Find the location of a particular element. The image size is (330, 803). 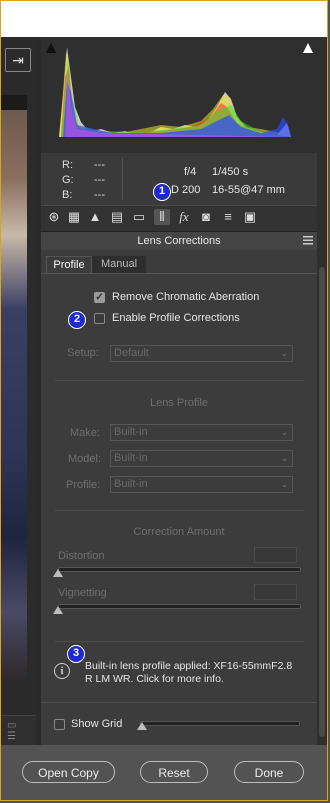

callout-marker: 3 is located at coordinates (76, 654).